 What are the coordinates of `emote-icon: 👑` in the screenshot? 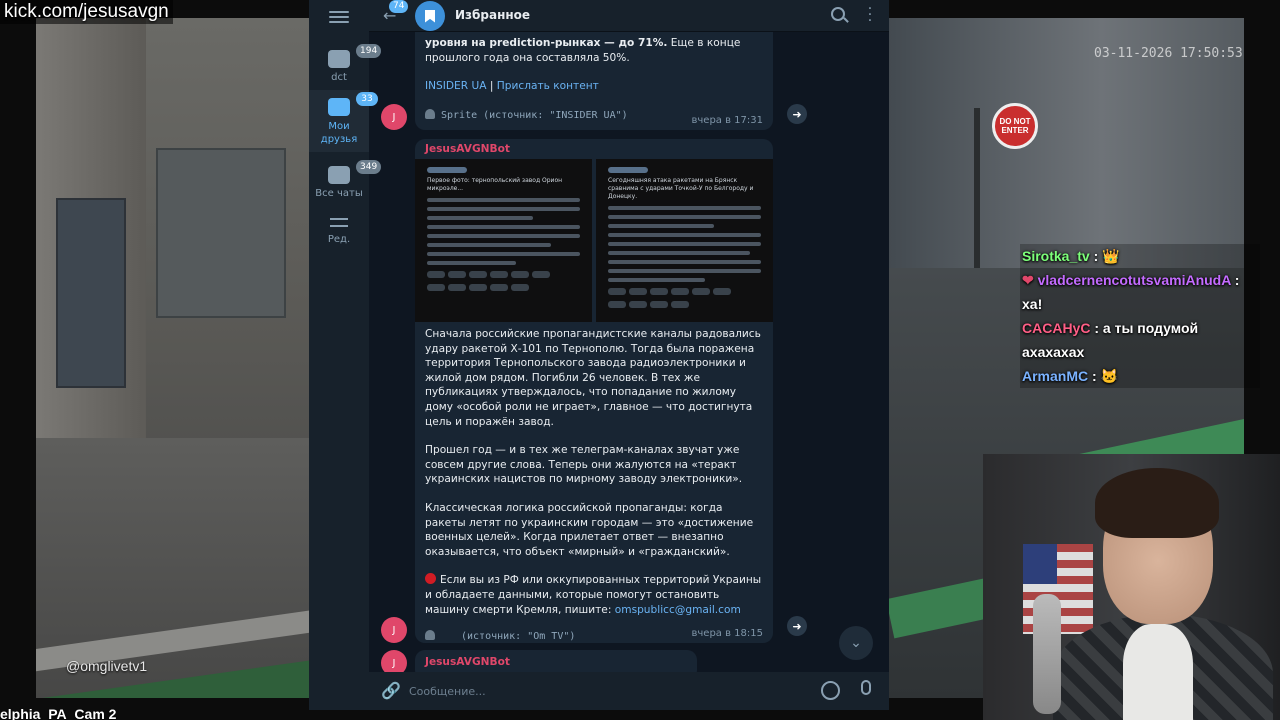 It's located at (1111, 256).